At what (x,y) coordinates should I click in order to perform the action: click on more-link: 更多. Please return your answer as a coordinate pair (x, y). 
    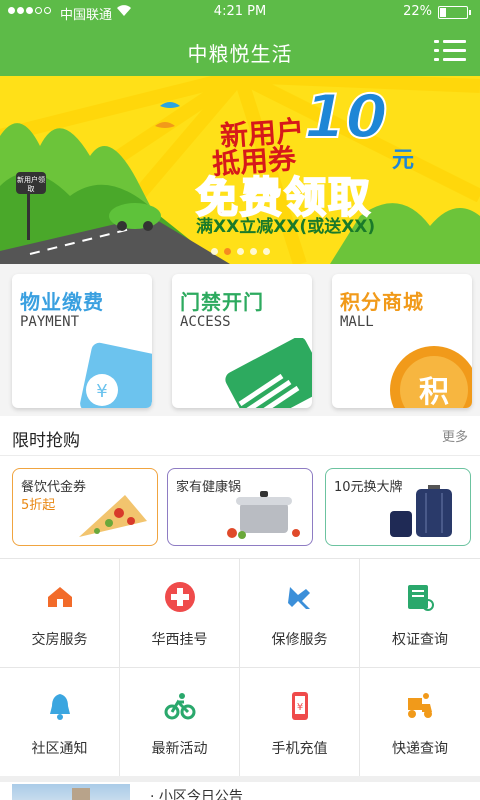
    Looking at the image, I should click on (455, 435).